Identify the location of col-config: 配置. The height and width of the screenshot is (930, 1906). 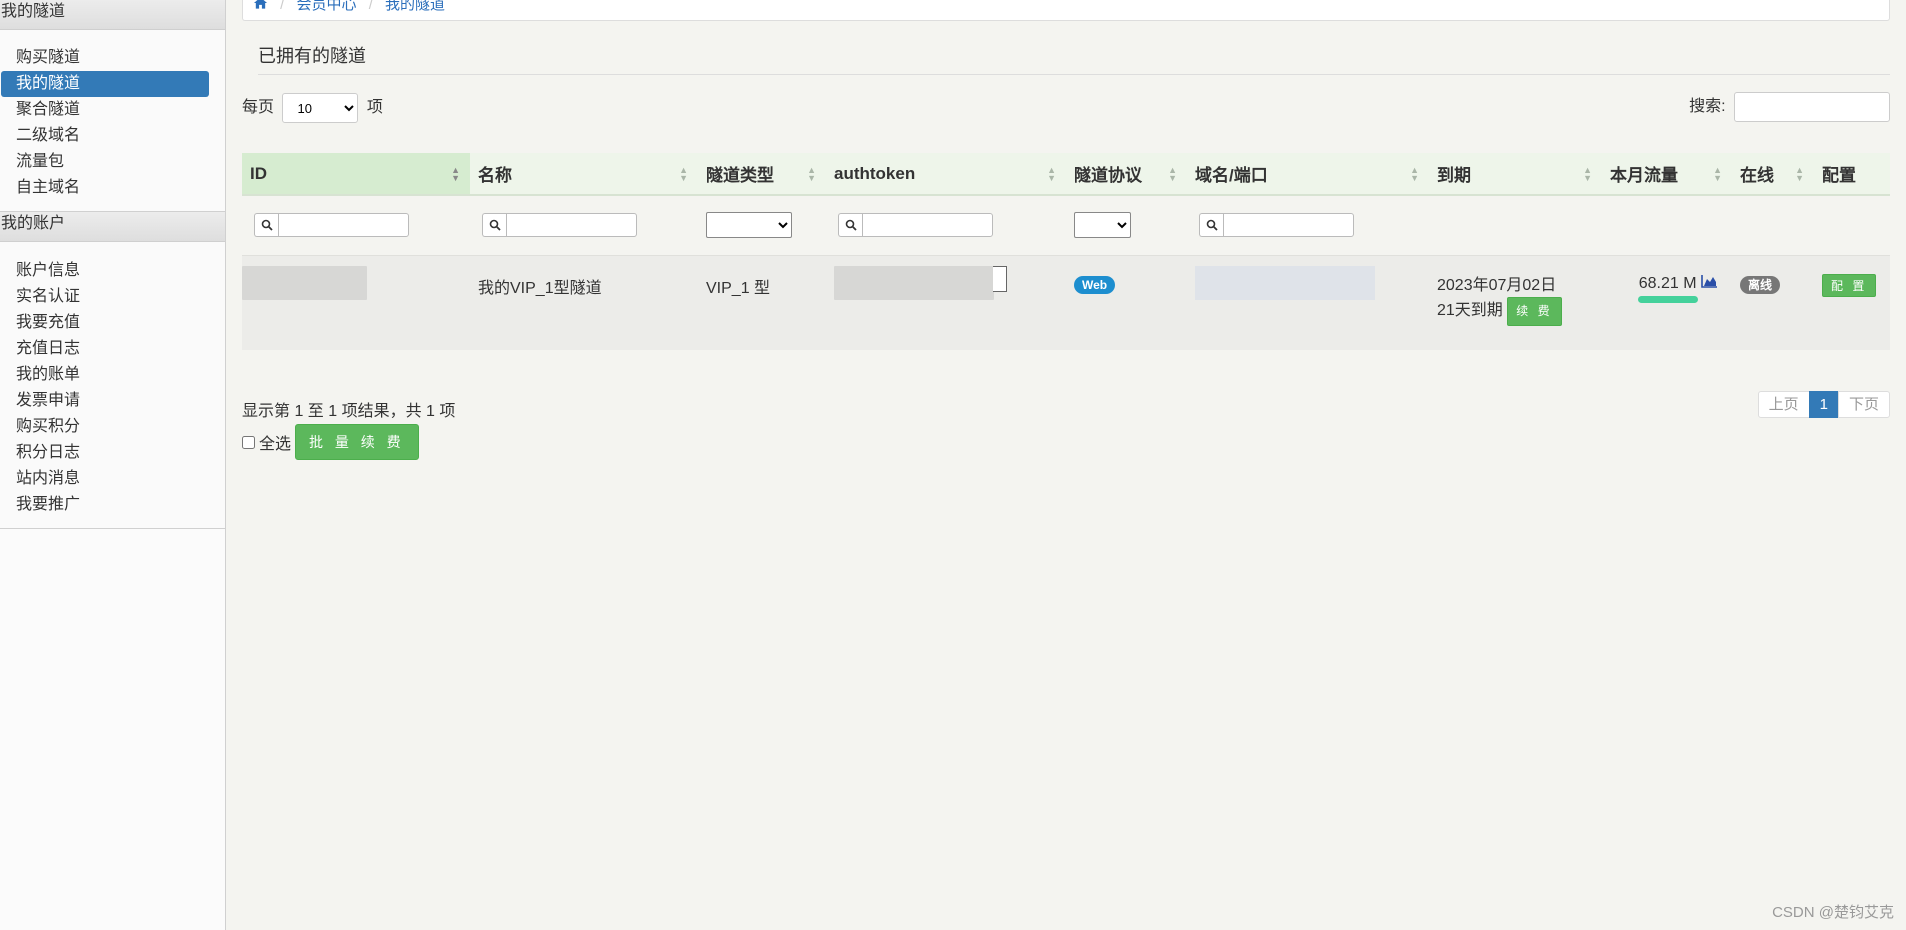
(1852, 174).